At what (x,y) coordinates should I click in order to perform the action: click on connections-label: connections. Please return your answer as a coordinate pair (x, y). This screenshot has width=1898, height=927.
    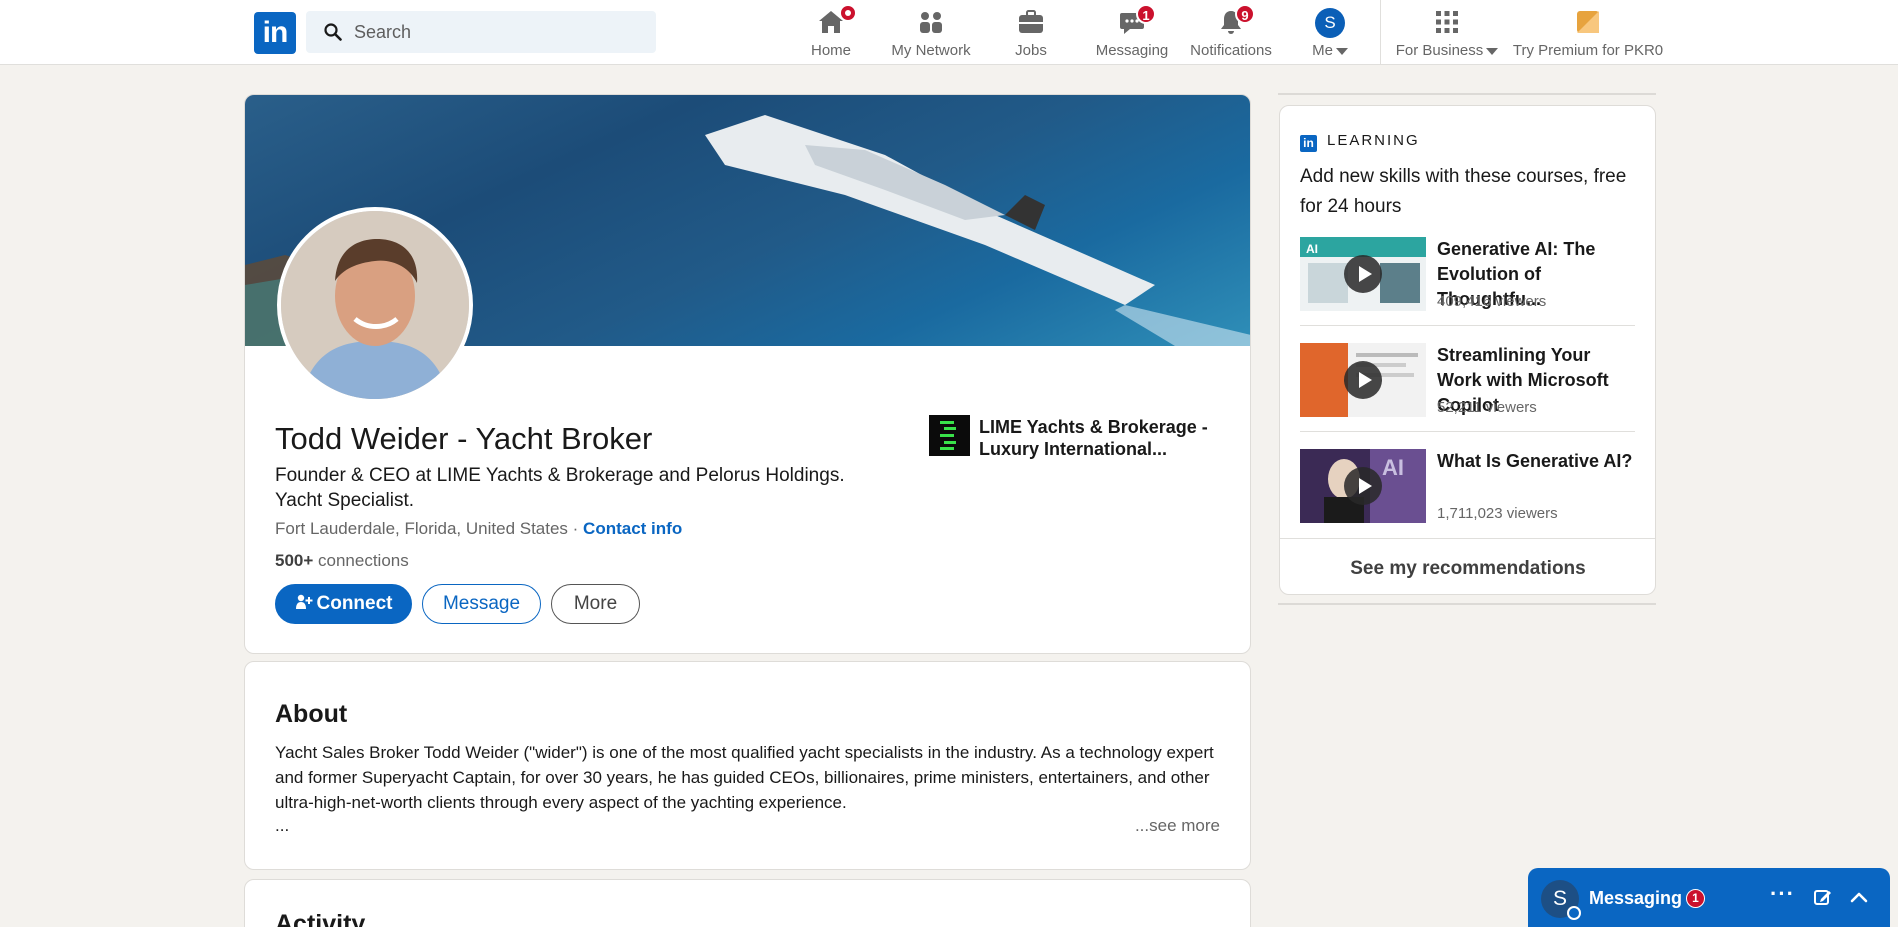
    Looking at the image, I should click on (361, 560).